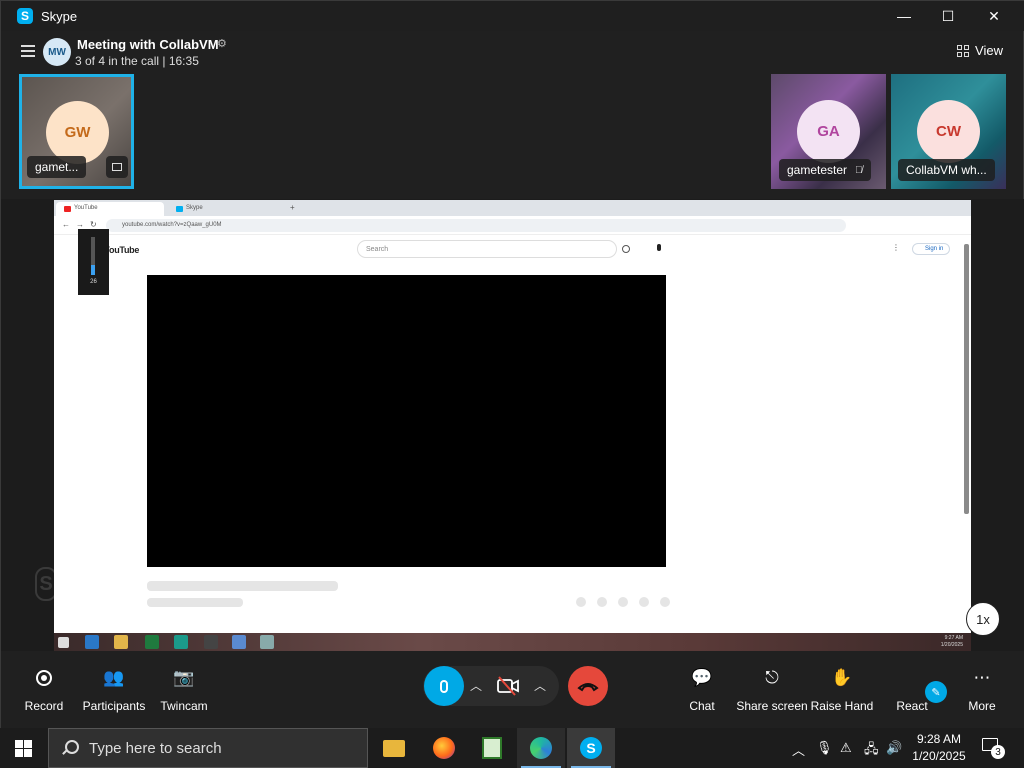 The height and width of the screenshot is (768, 1024). Describe the element at coordinates (948, 16) in the screenshot. I see `maximize-button: ☐` at that location.